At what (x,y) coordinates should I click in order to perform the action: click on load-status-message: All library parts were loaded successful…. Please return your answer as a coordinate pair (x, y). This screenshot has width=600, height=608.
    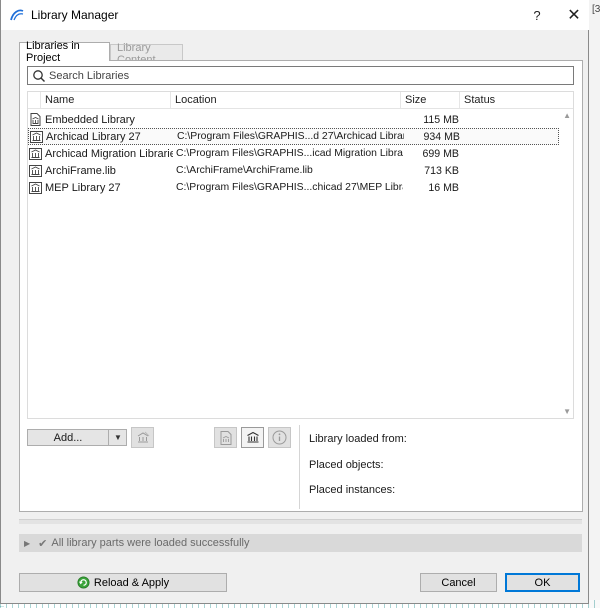
    Looking at the image, I should click on (150, 543).